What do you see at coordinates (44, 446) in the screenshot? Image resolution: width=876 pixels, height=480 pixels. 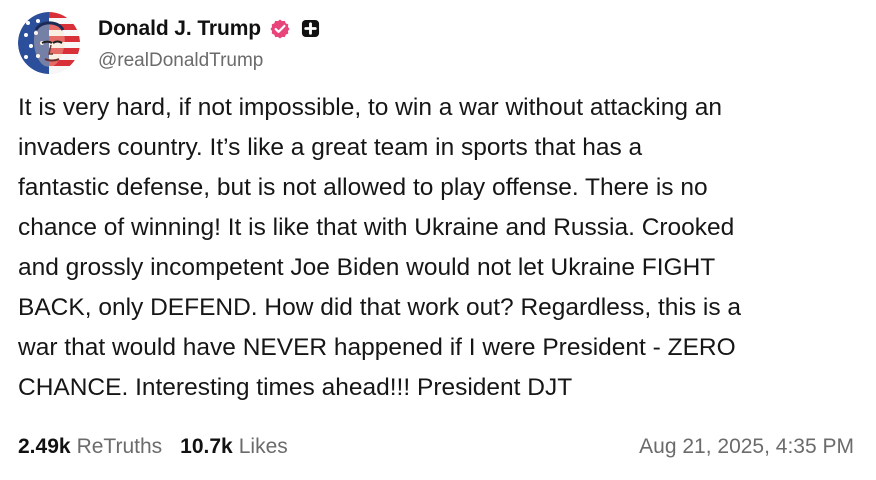 I see `retruths-count: 2.49k` at bounding box center [44, 446].